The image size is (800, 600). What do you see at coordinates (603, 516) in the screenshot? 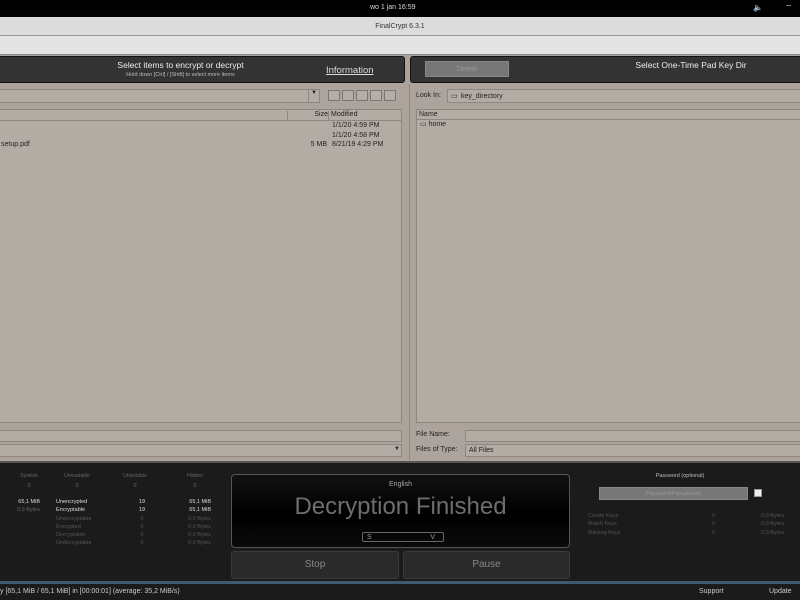
I see `key-stat-label: Create Keys` at bounding box center [603, 516].